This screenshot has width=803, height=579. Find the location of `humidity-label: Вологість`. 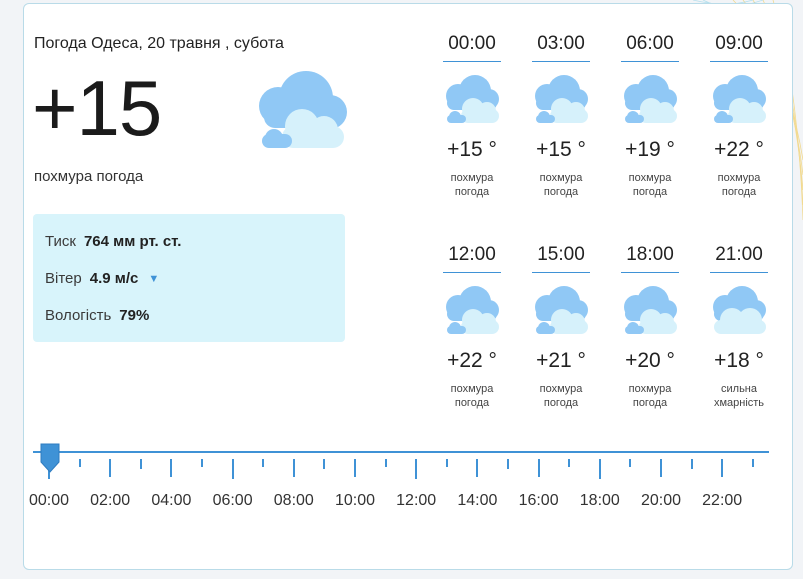

humidity-label: Вологість is located at coordinates (78, 315).